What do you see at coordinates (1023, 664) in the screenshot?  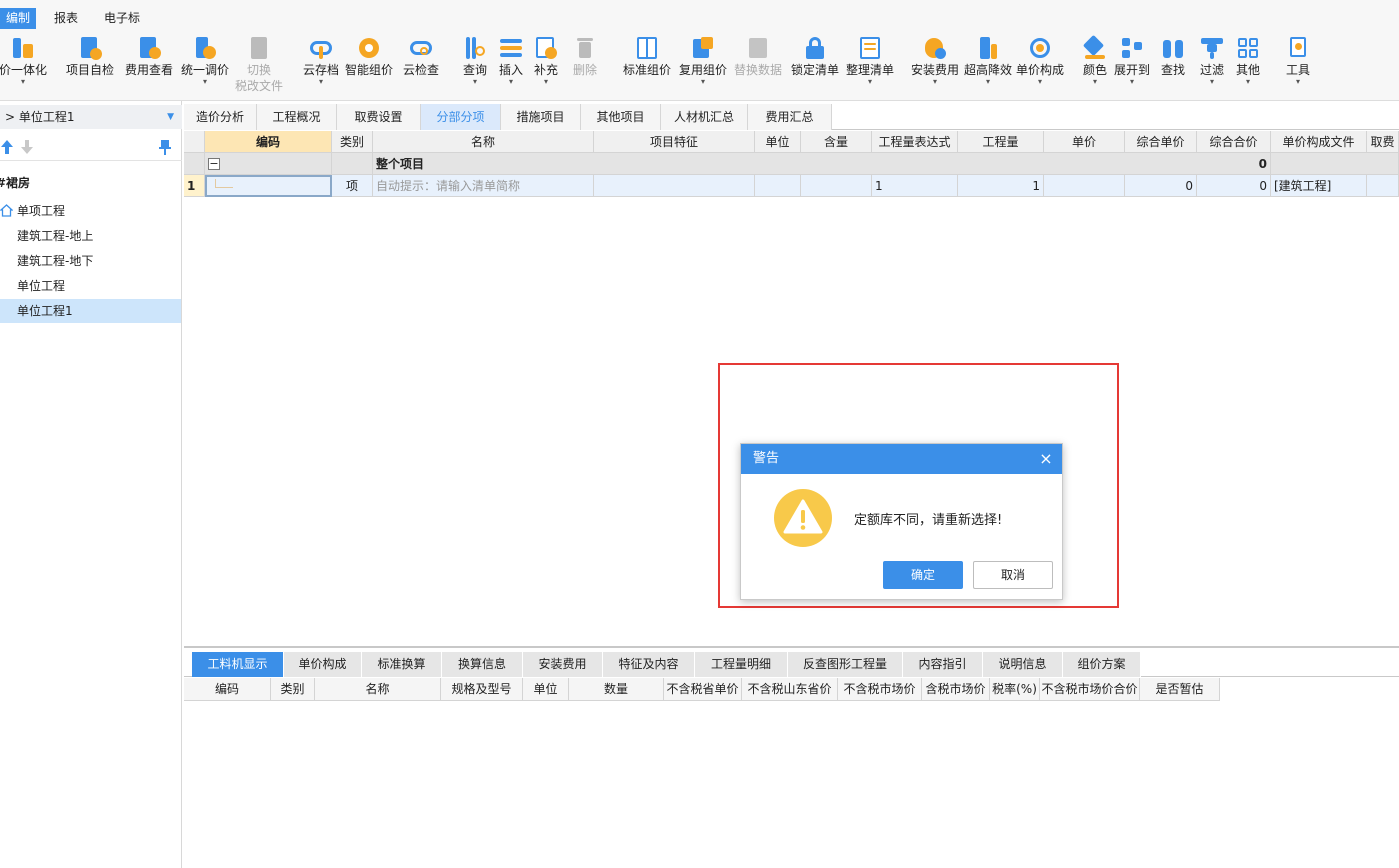 I see `tab-description: 说明信息` at bounding box center [1023, 664].